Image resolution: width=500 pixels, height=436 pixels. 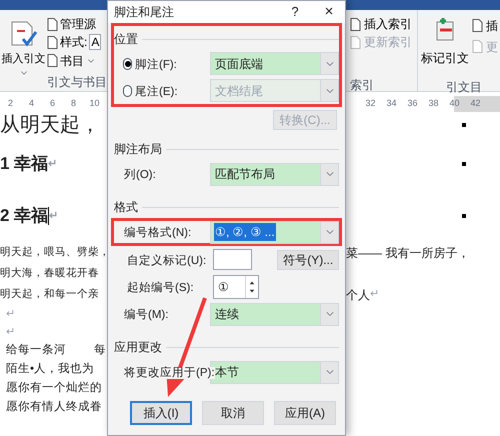 I want to click on dialog-button: 应用(A), so click(x=305, y=413).